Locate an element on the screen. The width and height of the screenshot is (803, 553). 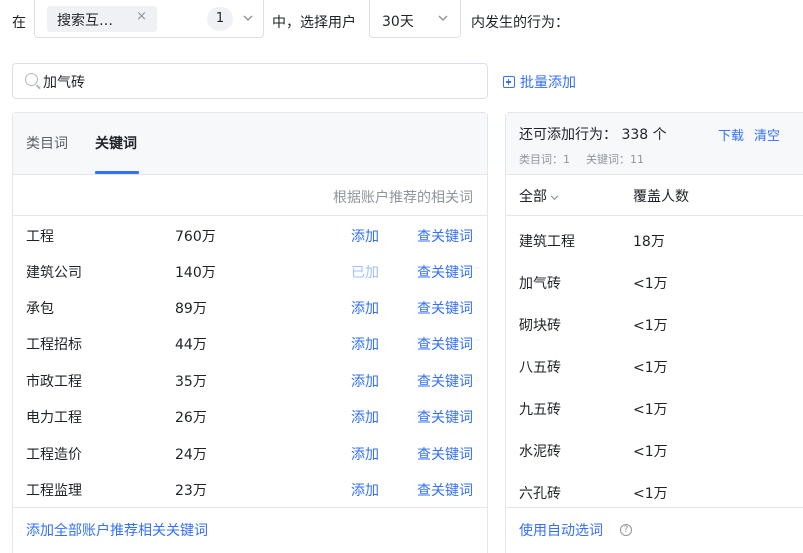
list-item: 加气砖 <1万 is located at coordinates (654, 283).